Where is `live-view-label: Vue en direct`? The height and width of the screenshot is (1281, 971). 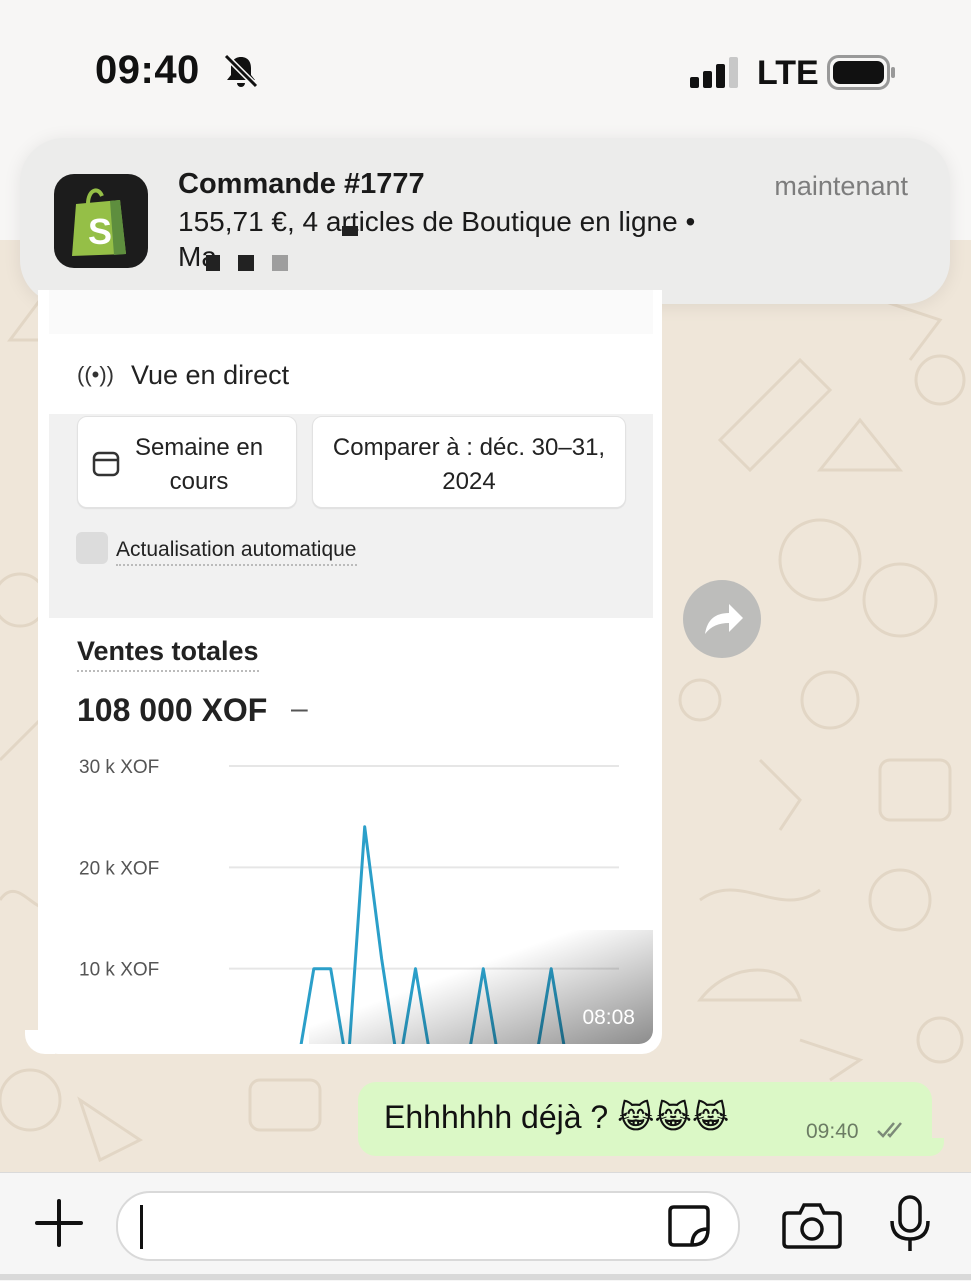 live-view-label: Vue en direct is located at coordinates (210, 375).